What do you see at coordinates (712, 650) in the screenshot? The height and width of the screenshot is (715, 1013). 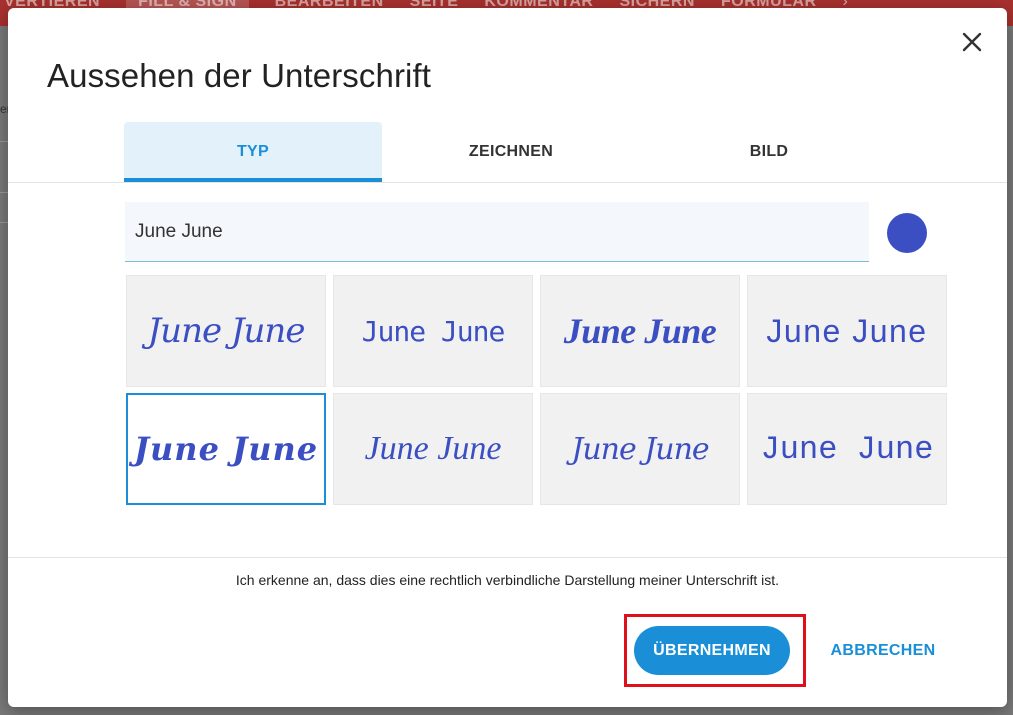 I see `apply-button: ÜBERNEHMEN` at bounding box center [712, 650].